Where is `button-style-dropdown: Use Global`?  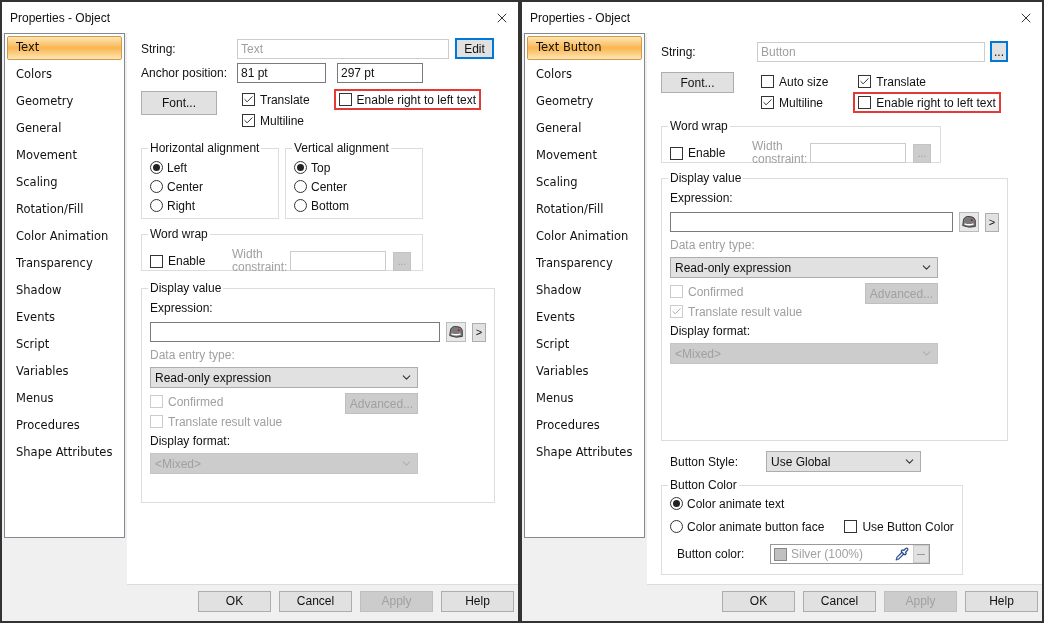
button-style-dropdown: Use Global is located at coordinates (843, 461).